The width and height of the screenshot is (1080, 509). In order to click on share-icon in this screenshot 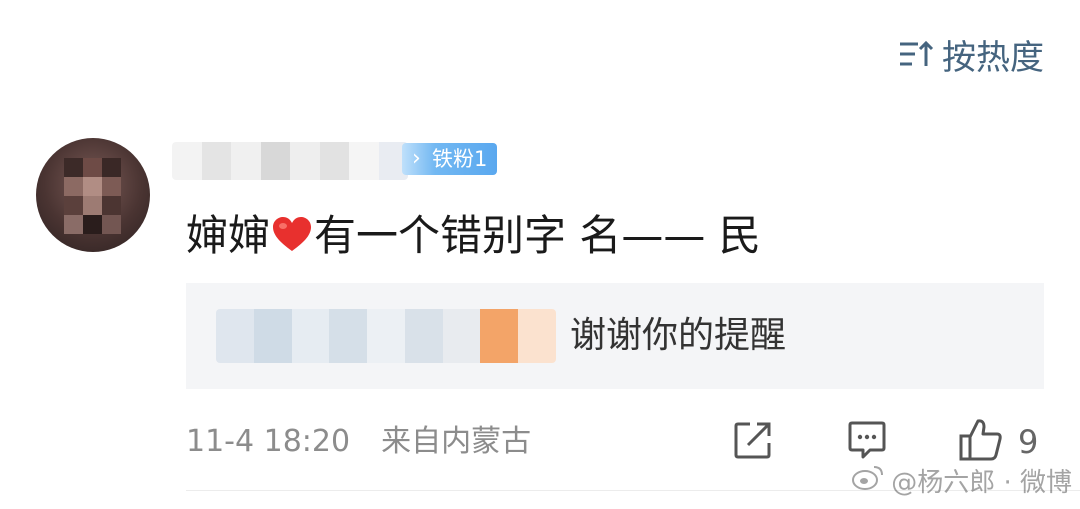, I will do `click(753, 442)`.